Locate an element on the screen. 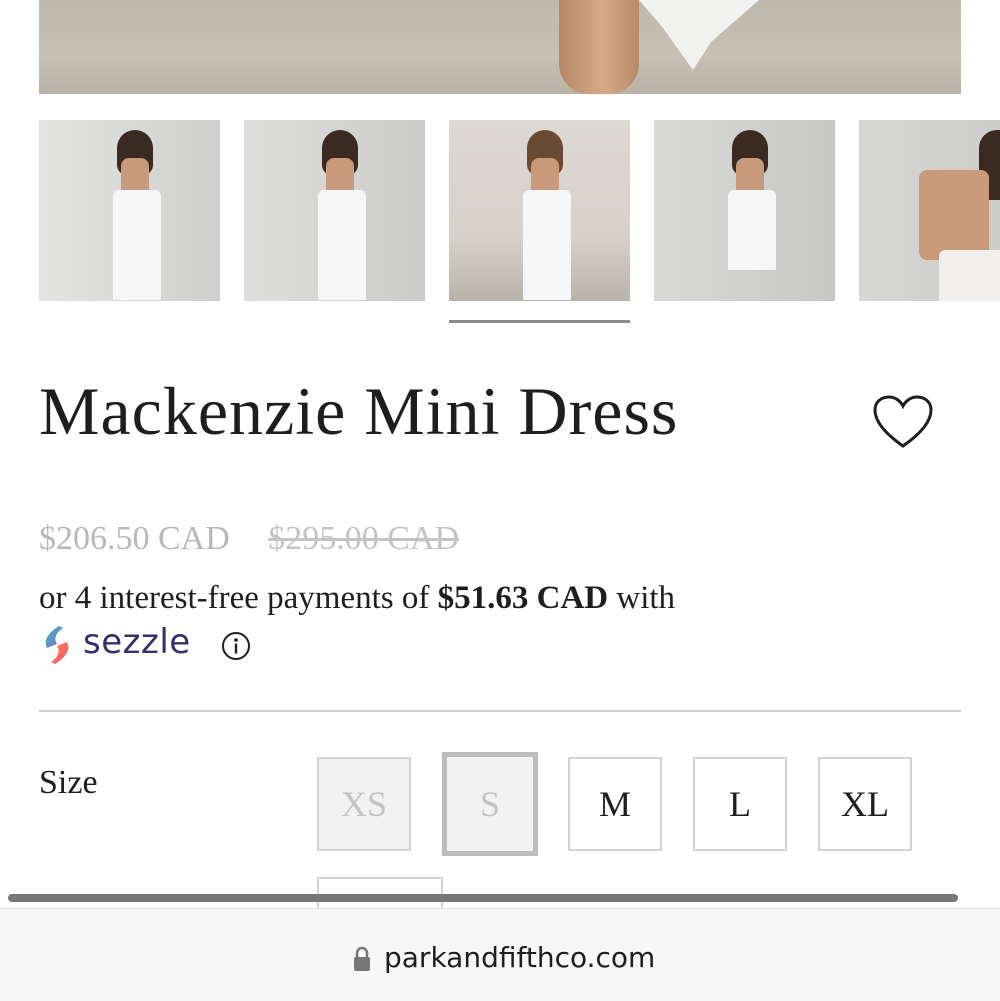  lock-icon is located at coordinates (362, 958).